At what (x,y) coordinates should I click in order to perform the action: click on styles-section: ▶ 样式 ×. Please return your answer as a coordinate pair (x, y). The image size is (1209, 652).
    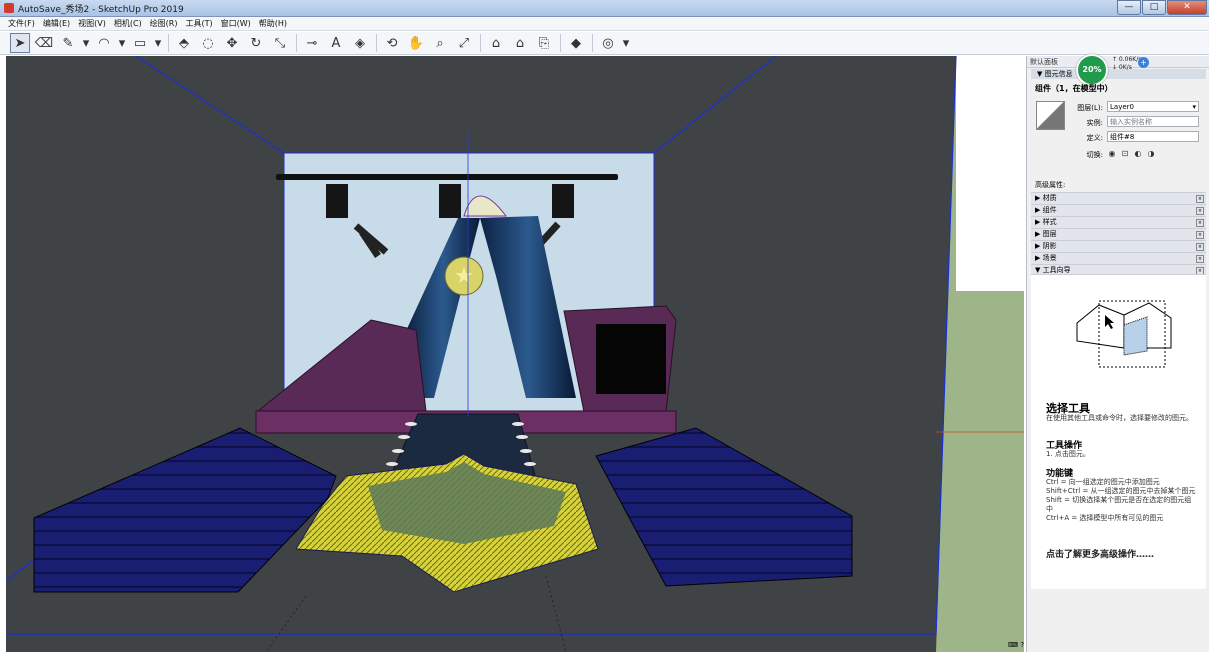
    Looking at the image, I should click on (1118, 222).